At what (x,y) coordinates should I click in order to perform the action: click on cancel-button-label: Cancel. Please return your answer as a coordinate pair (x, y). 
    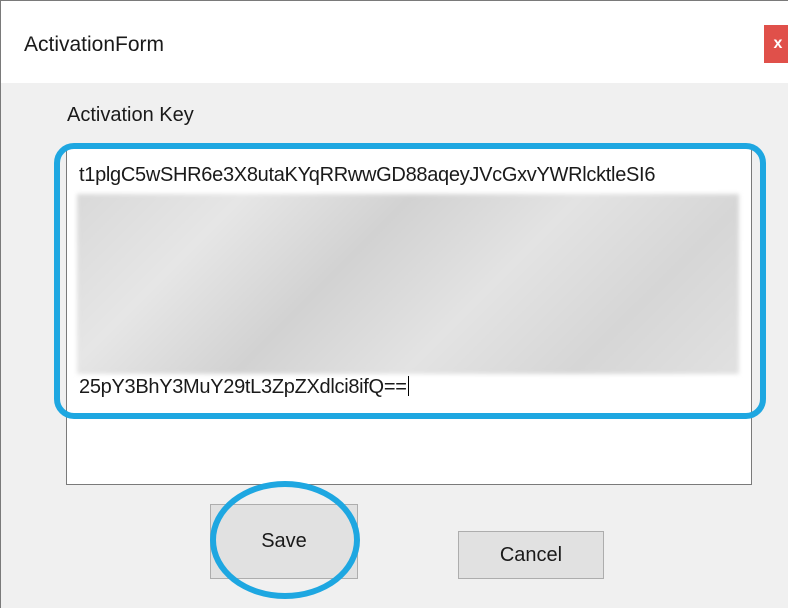
    Looking at the image, I should click on (531, 554).